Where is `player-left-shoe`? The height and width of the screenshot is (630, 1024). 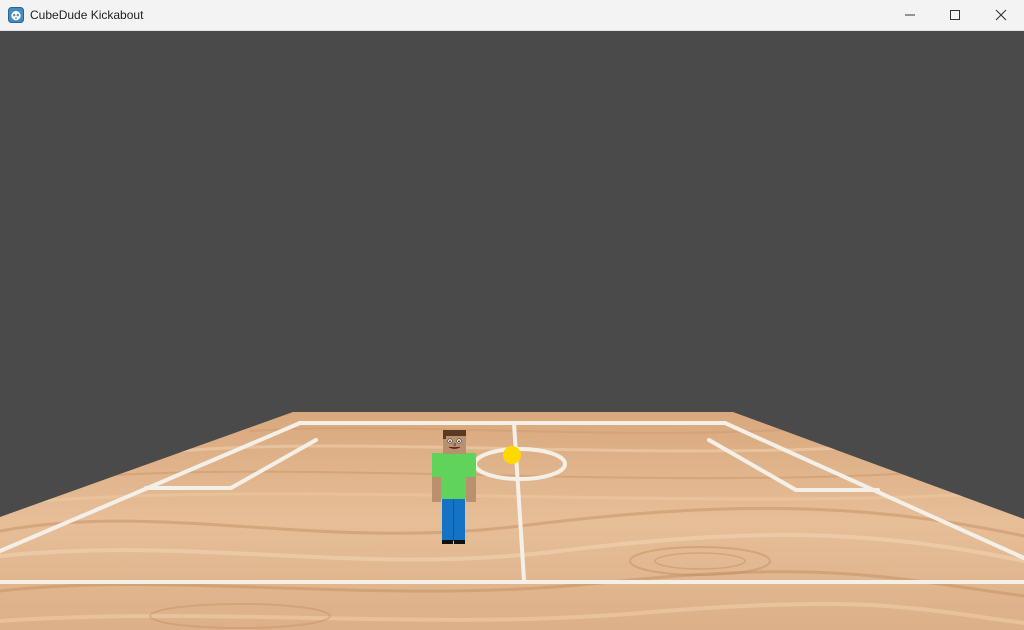 player-left-shoe is located at coordinates (447, 542).